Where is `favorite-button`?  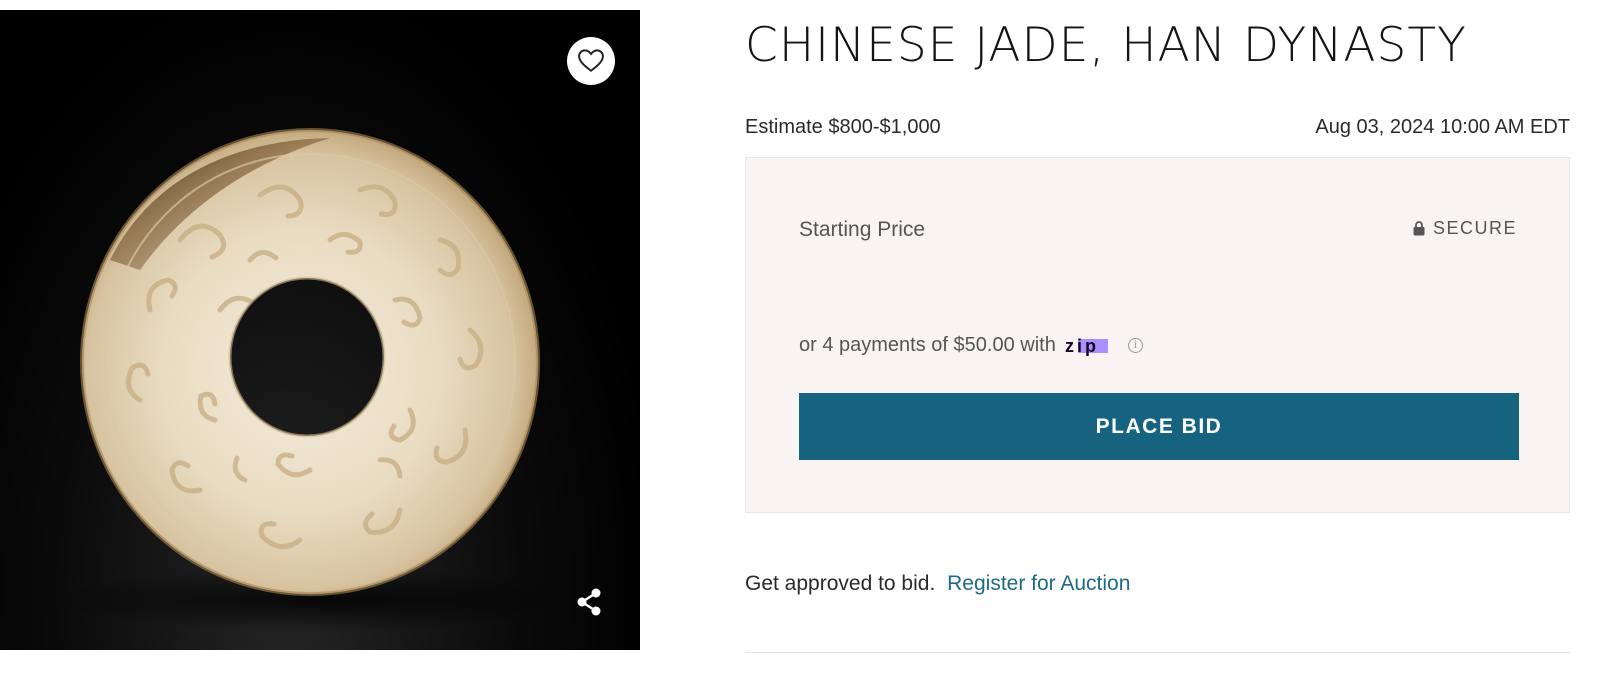
favorite-button is located at coordinates (591, 61).